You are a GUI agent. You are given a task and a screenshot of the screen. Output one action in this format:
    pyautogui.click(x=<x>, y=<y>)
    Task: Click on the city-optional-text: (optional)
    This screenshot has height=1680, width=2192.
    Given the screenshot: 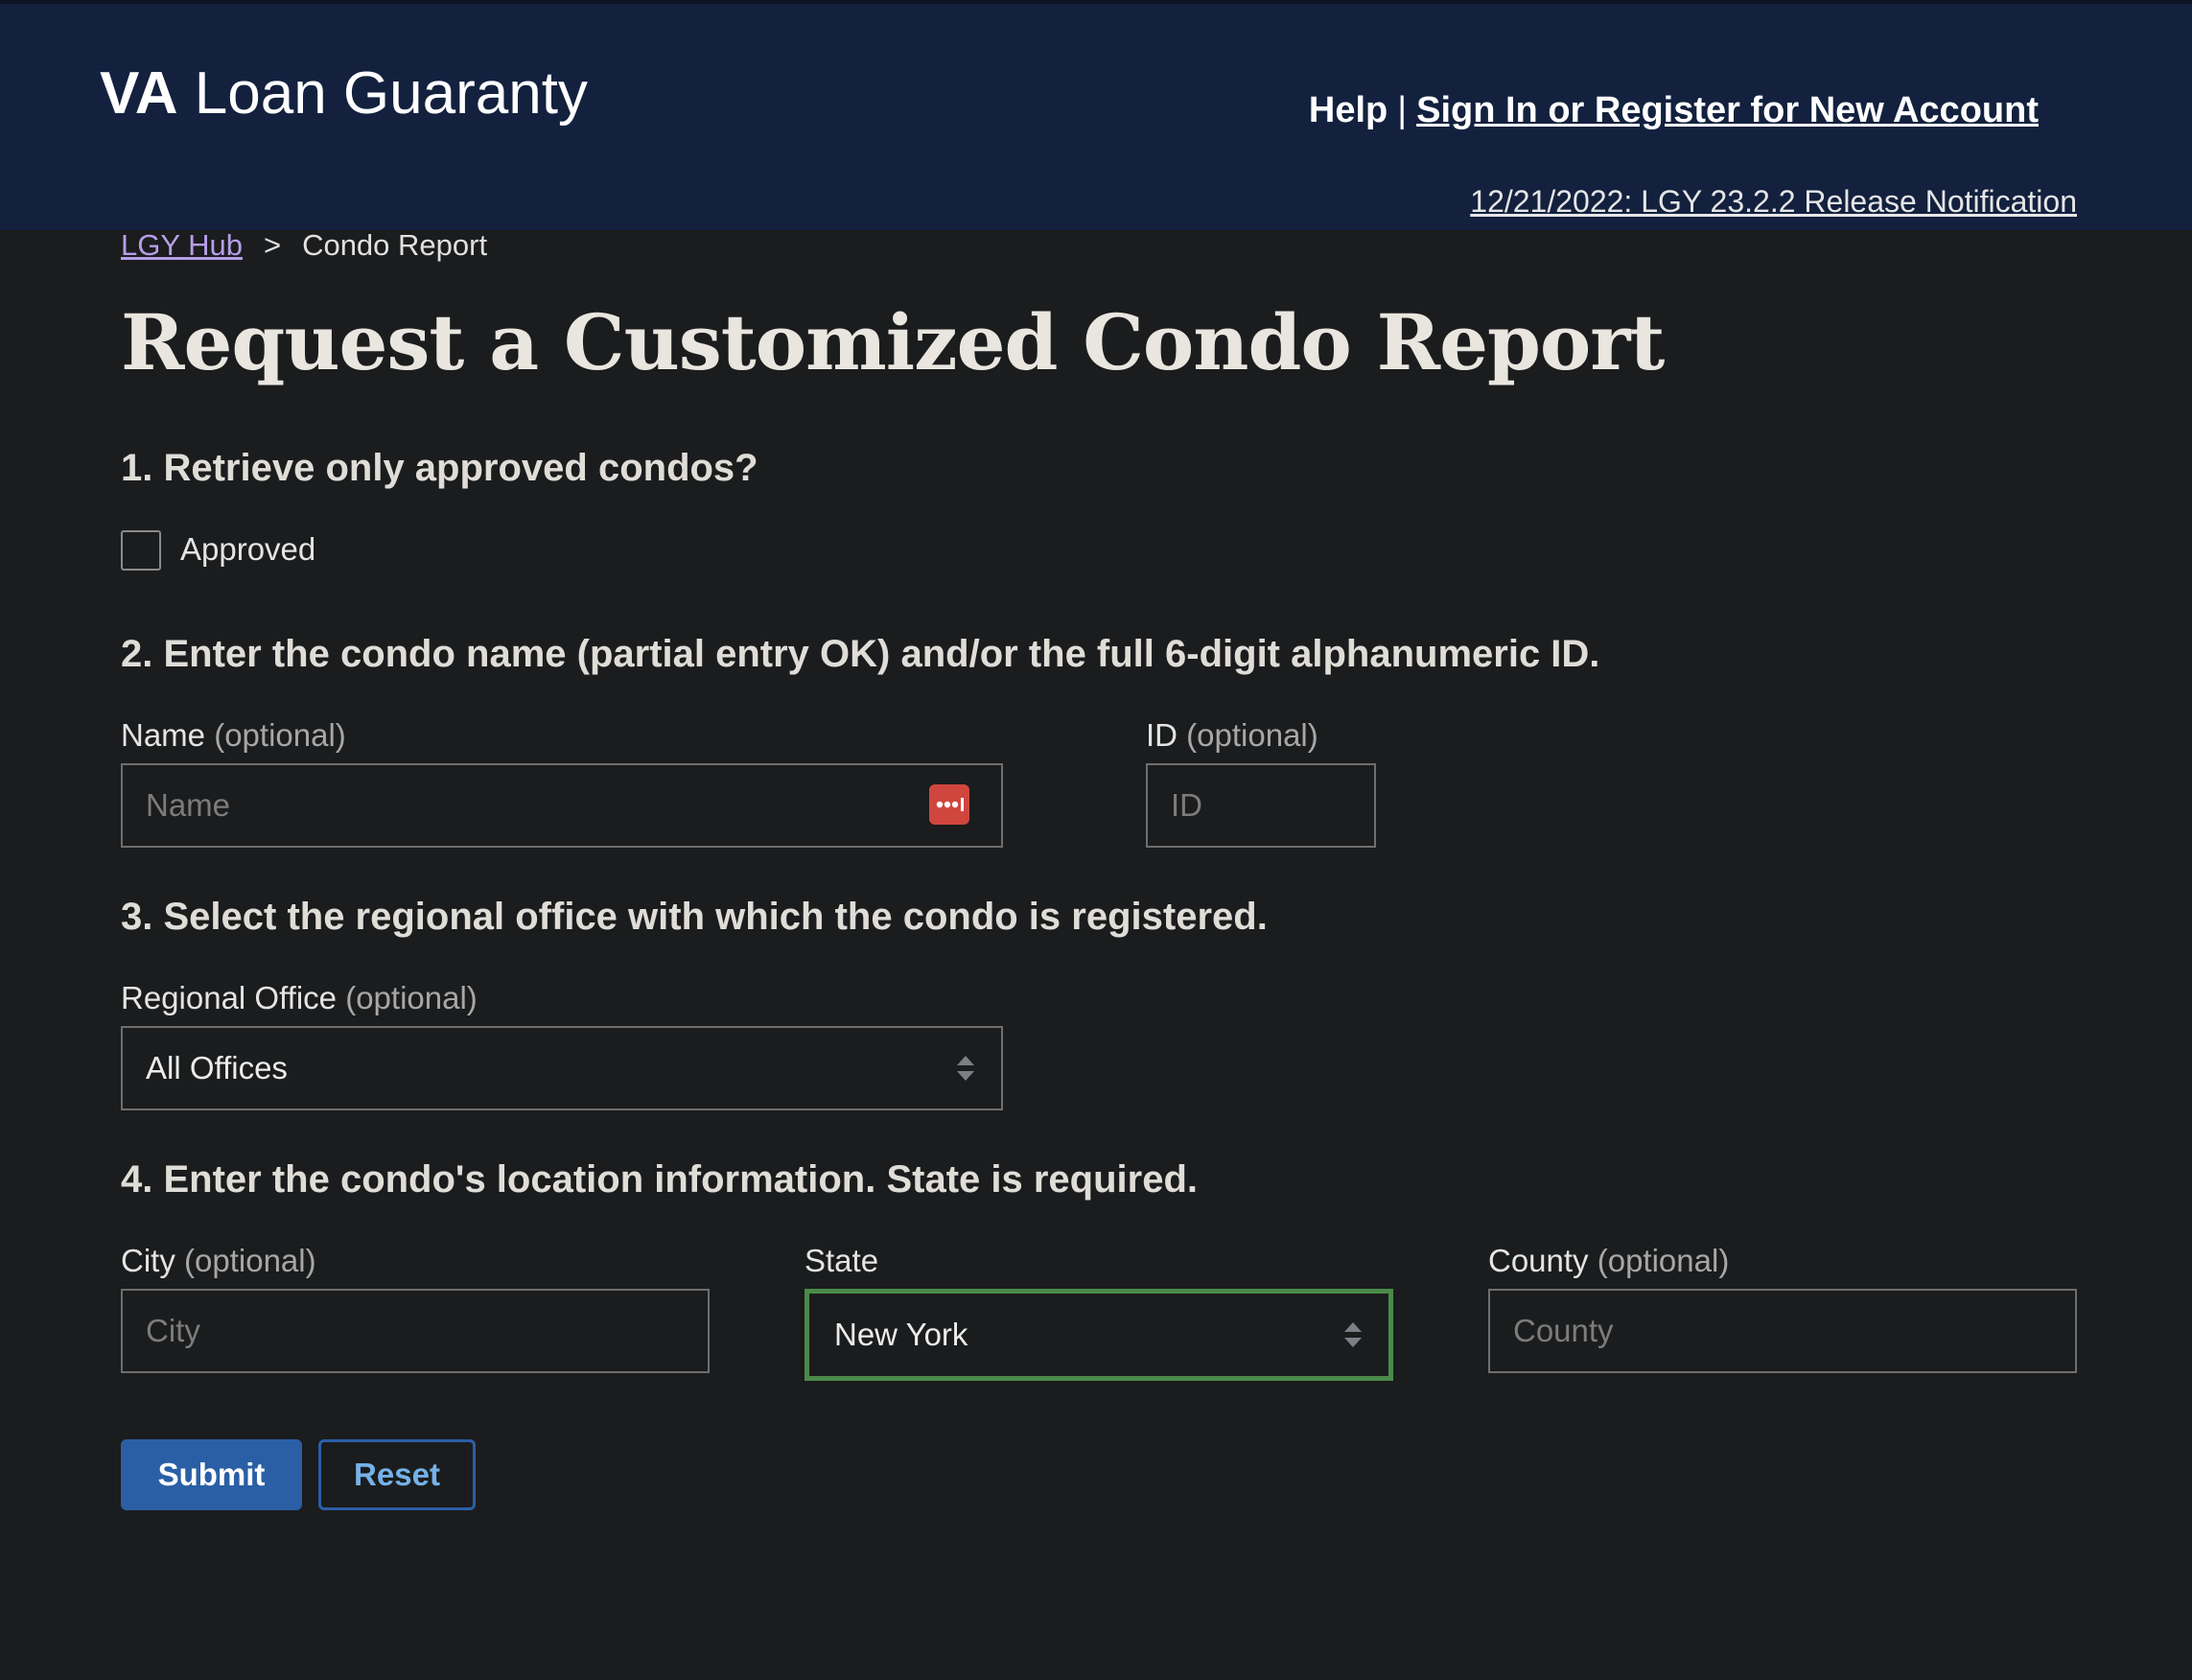 What is the action you would take?
    pyautogui.click(x=250, y=1260)
    